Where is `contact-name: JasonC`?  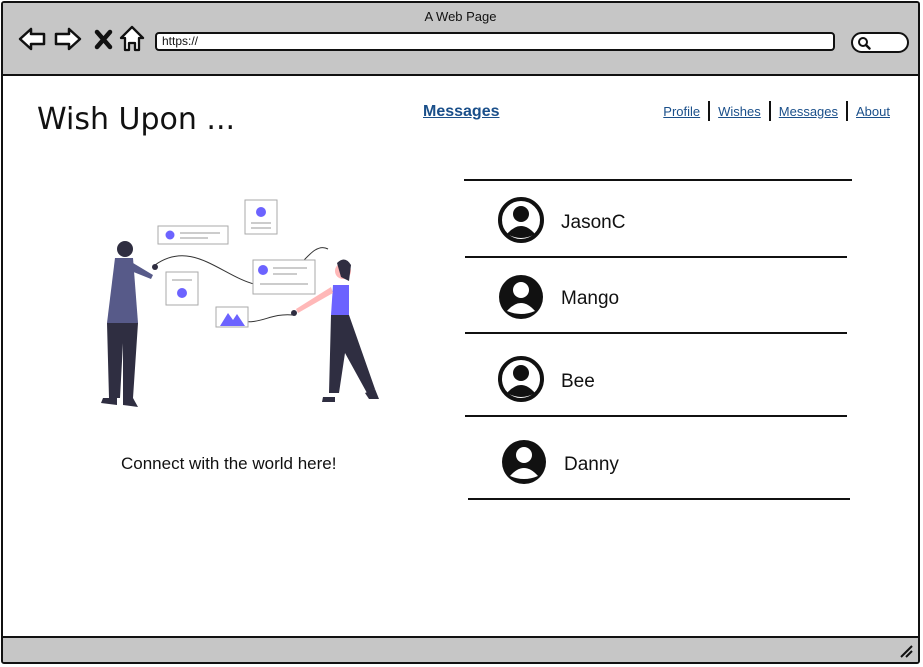 contact-name: JasonC is located at coordinates (593, 222).